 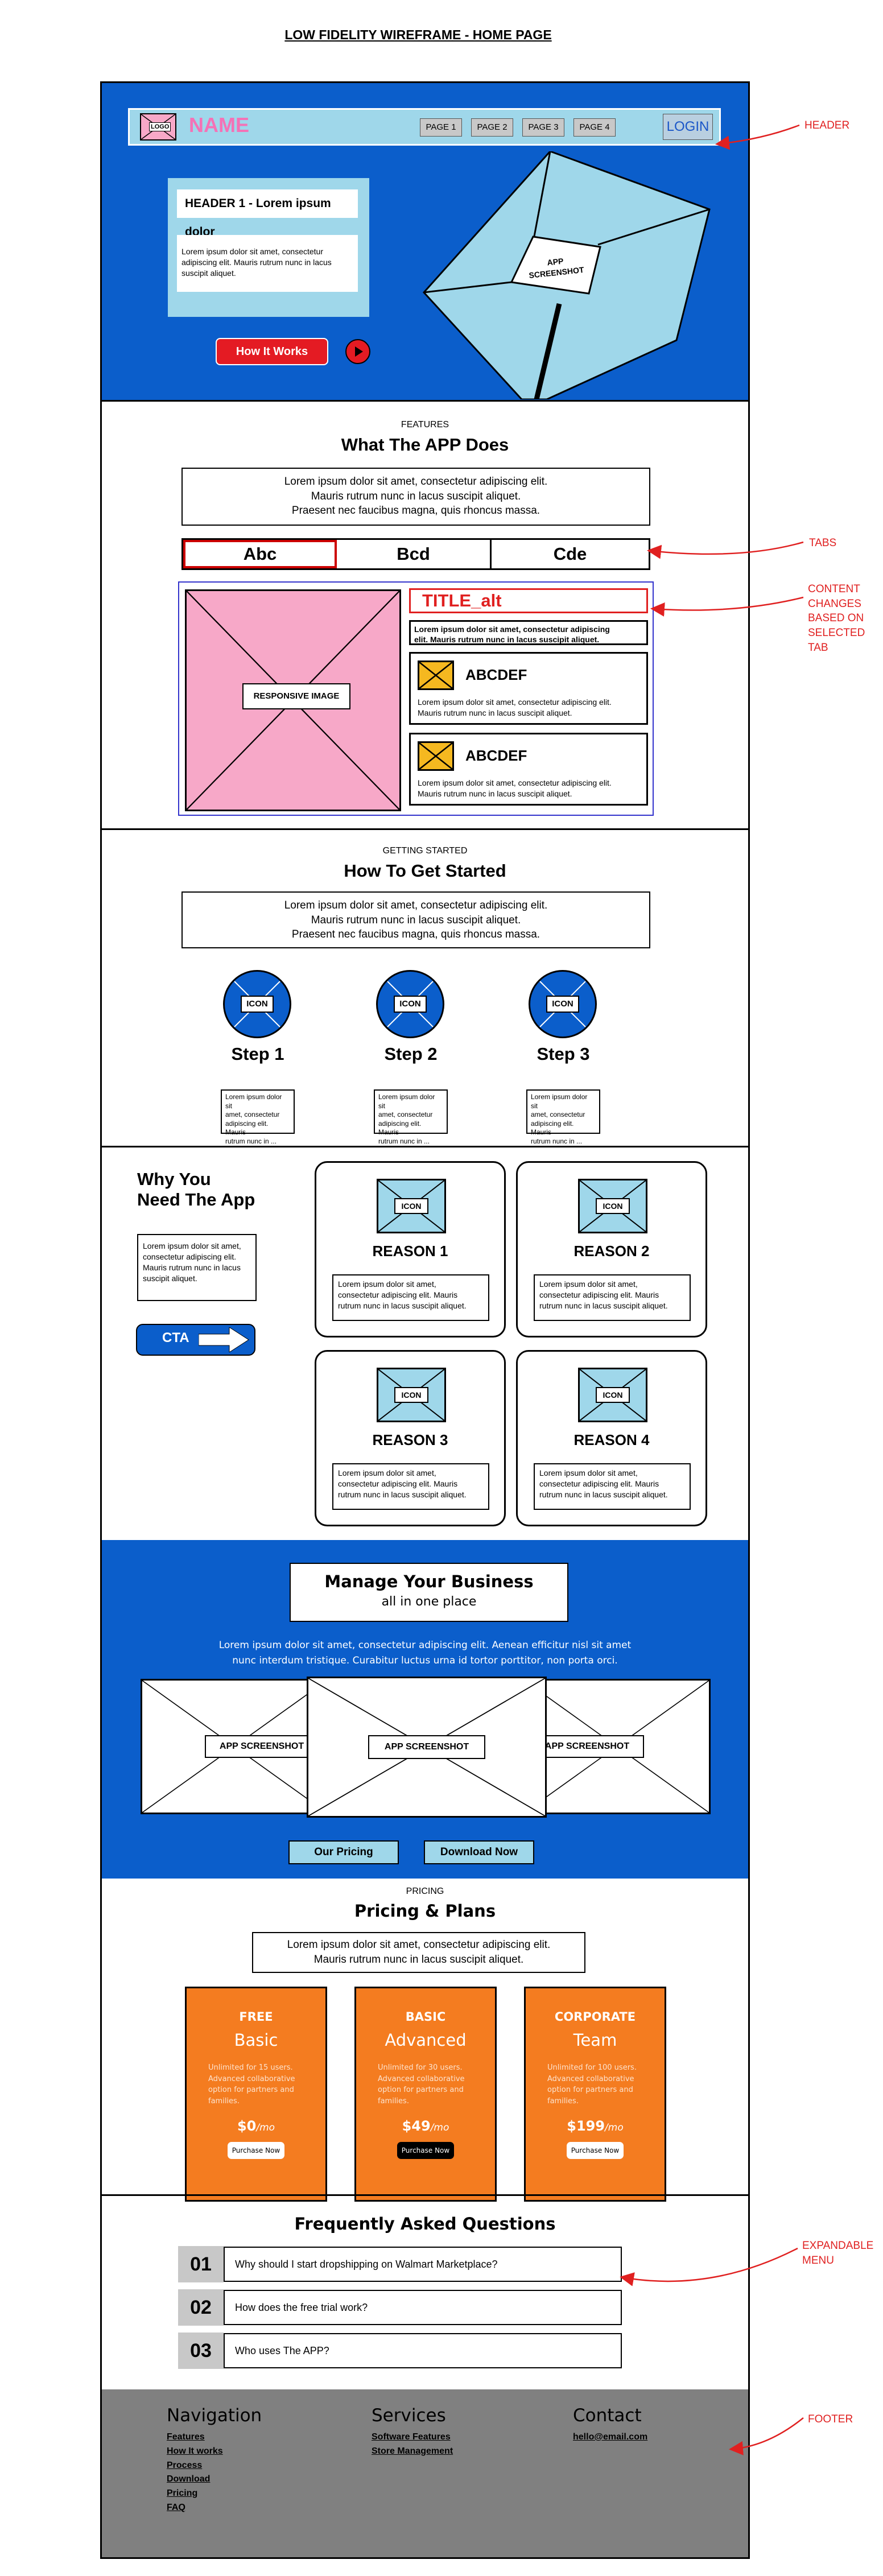 What do you see at coordinates (293, 700) in the screenshot?
I see `responsive-image: RESPONSIVE IMAGE` at bounding box center [293, 700].